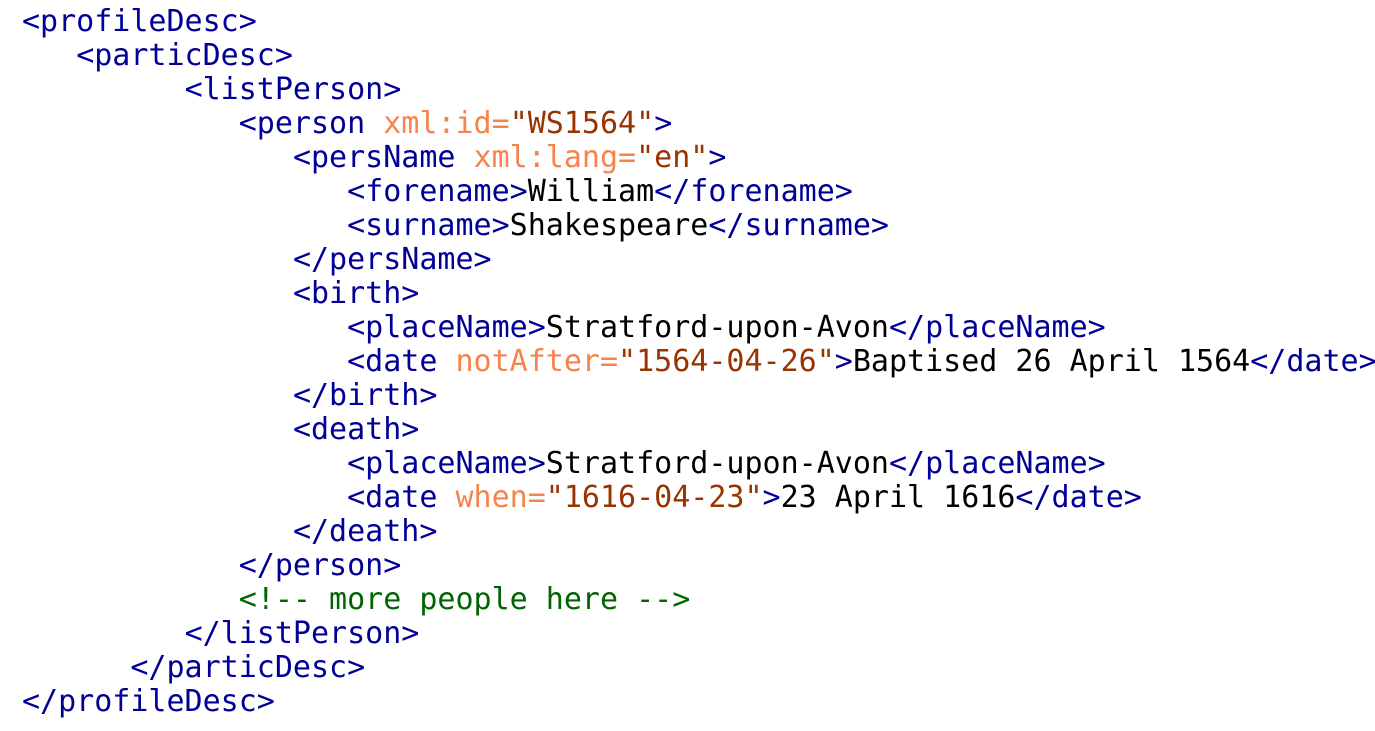  I want to click on xml-tag: <profileDesc>, so click(139, 21).